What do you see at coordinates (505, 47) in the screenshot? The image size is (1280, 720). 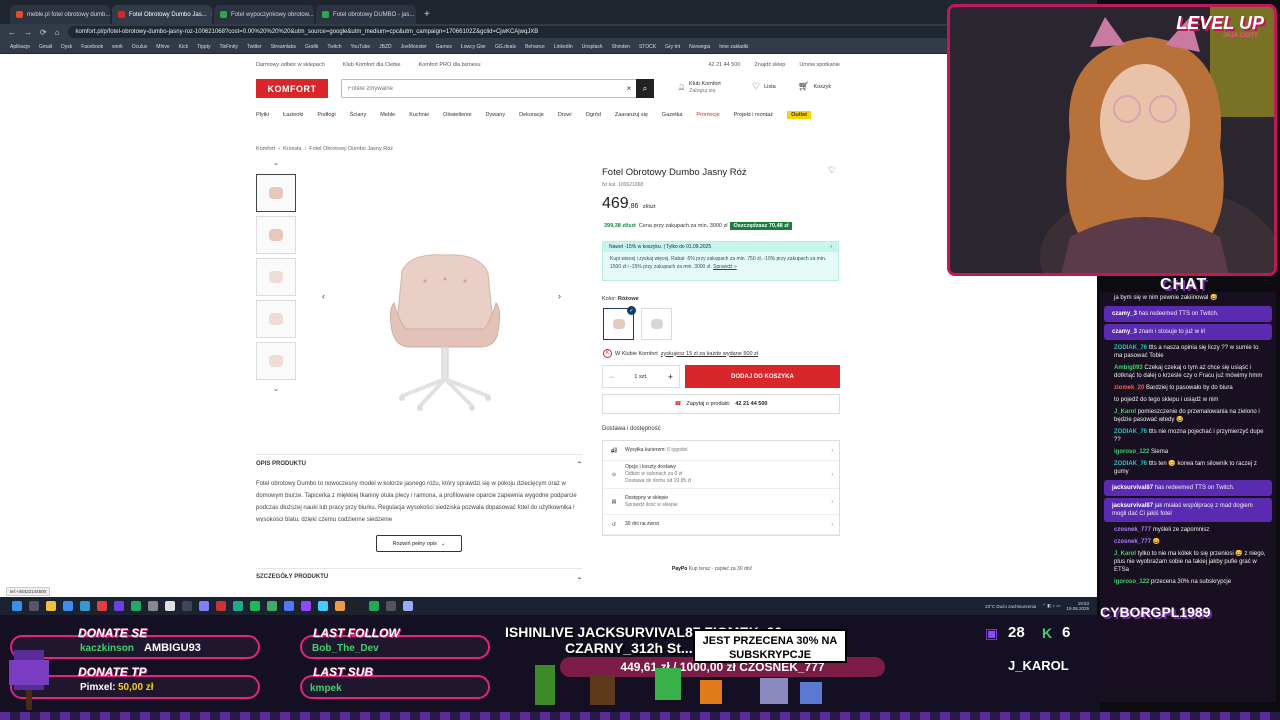 I see `bookmark-item: GG.deals` at bounding box center [505, 47].